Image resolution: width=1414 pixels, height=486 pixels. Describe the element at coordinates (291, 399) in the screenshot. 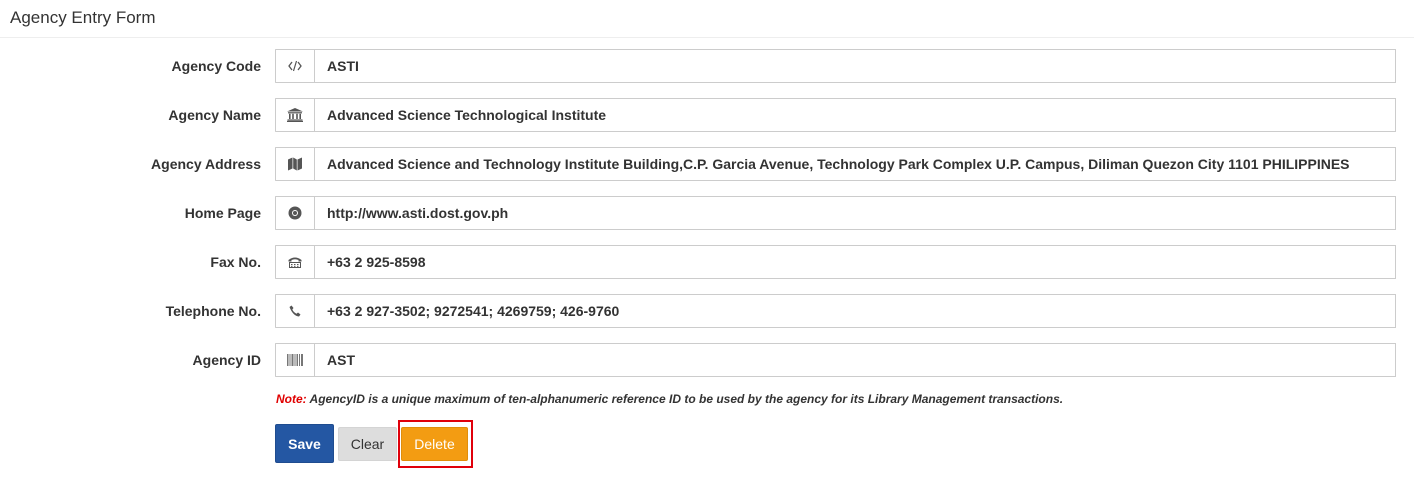

I see `note-prefix: Note:` at that location.